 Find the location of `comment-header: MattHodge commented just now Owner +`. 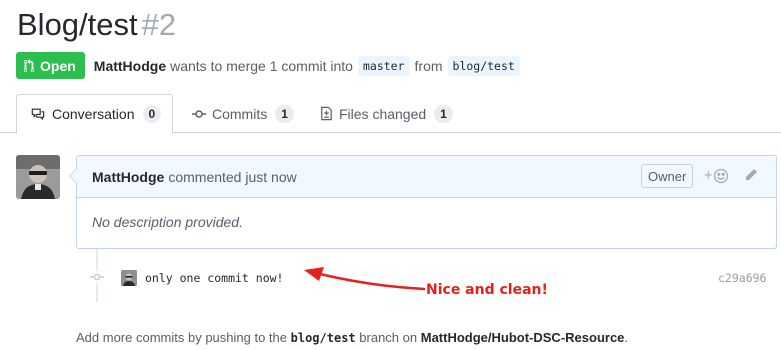

comment-header: MattHodge commented just now Owner + is located at coordinates (426, 177).